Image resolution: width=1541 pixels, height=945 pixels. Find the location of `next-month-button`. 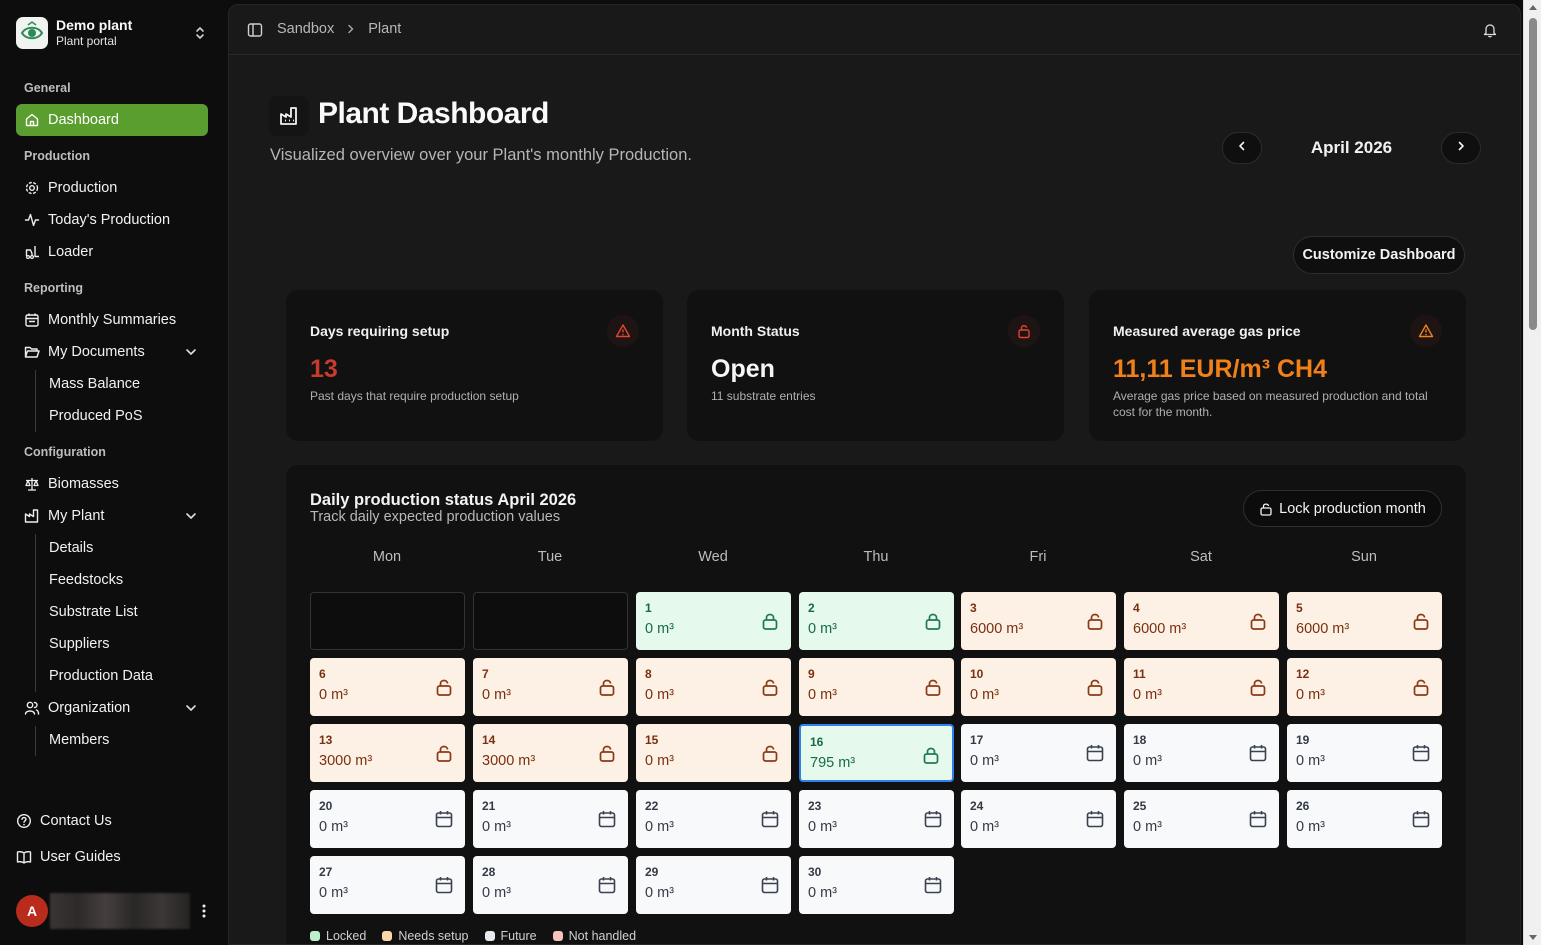

next-month-button is located at coordinates (1461, 148).